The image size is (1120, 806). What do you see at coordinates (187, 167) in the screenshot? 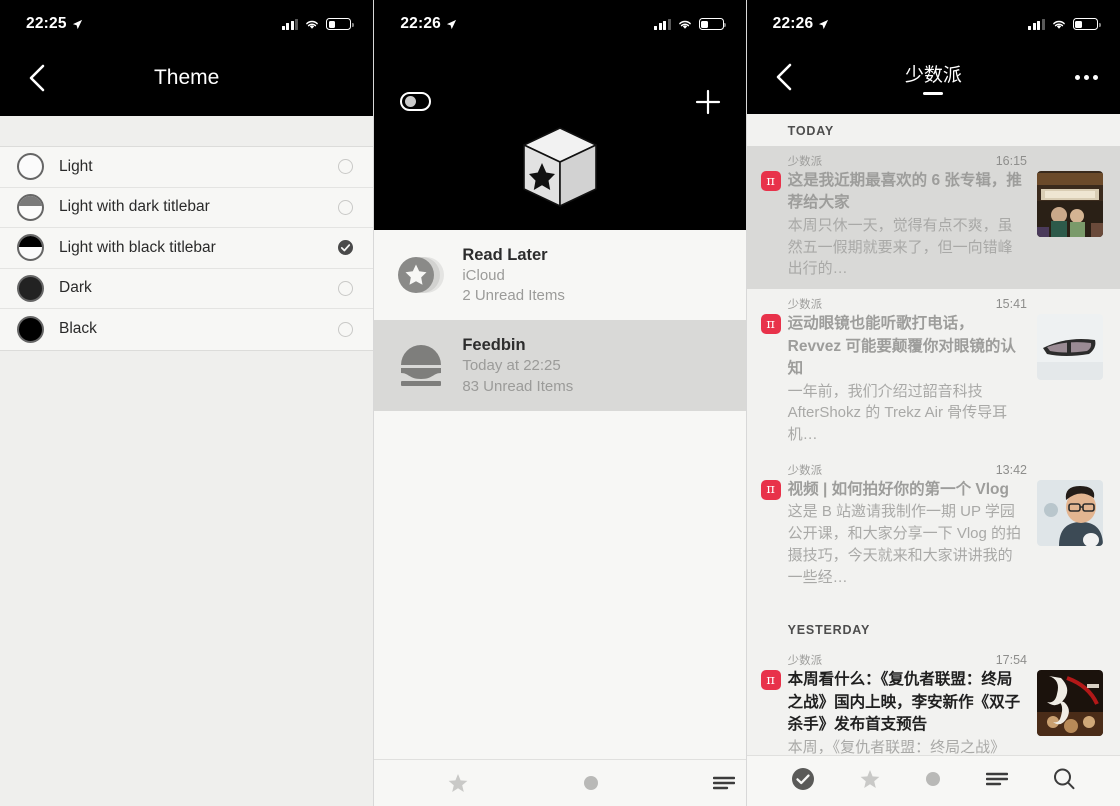
I see `theme-option-light: Light` at bounding box center [187, 167].